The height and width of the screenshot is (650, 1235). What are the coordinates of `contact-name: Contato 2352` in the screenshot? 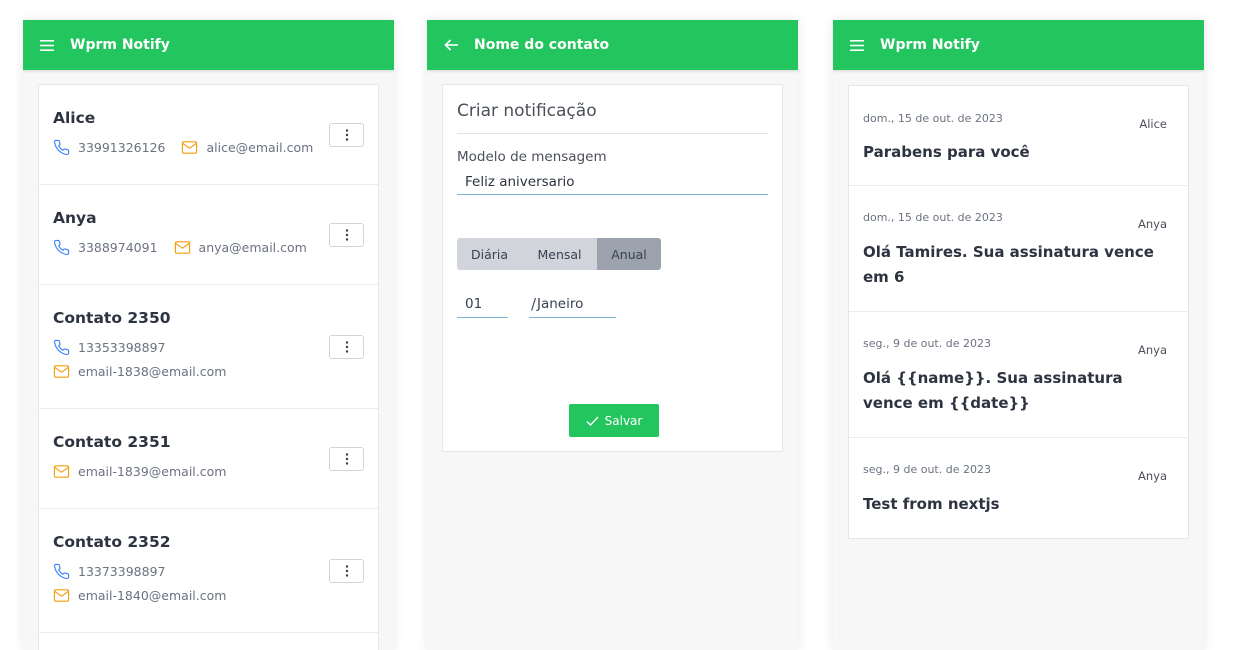 It's located at (112, 542).